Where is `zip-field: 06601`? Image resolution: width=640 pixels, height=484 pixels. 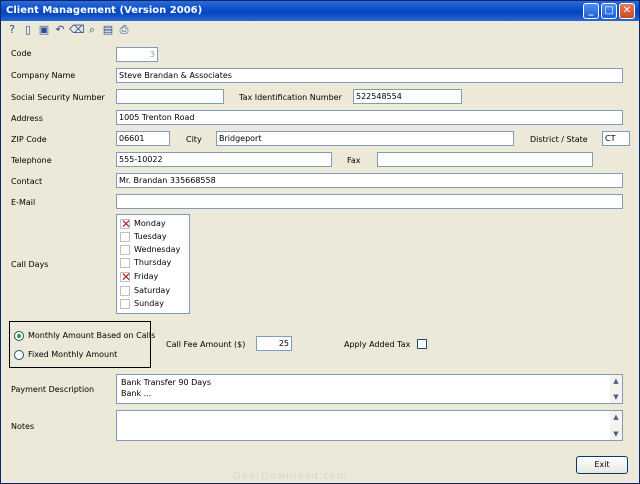
zip-field: 06601 is located at coordinates (143, 138).